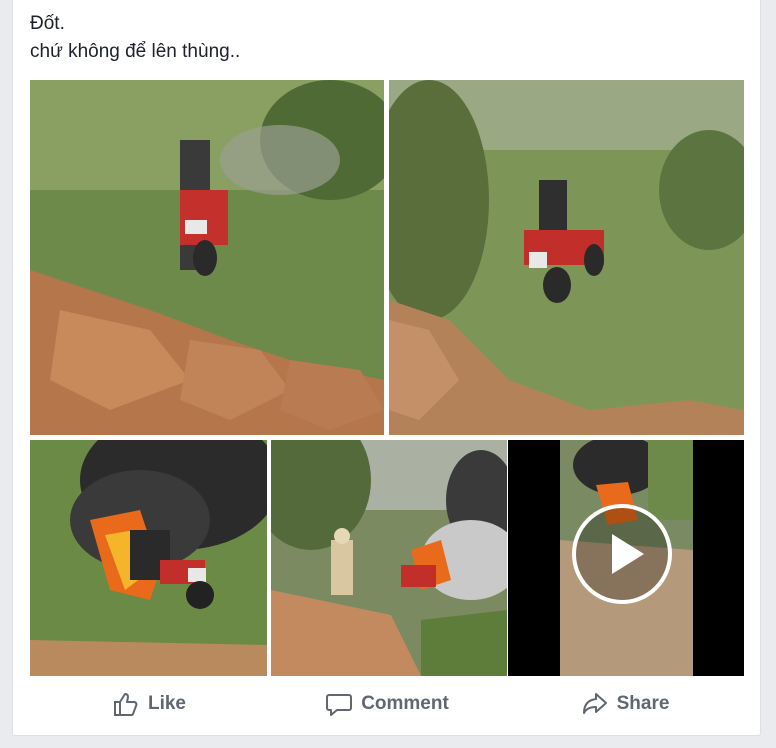  I want to click on burning-bike-video-thumbnail, so click(626, 558).